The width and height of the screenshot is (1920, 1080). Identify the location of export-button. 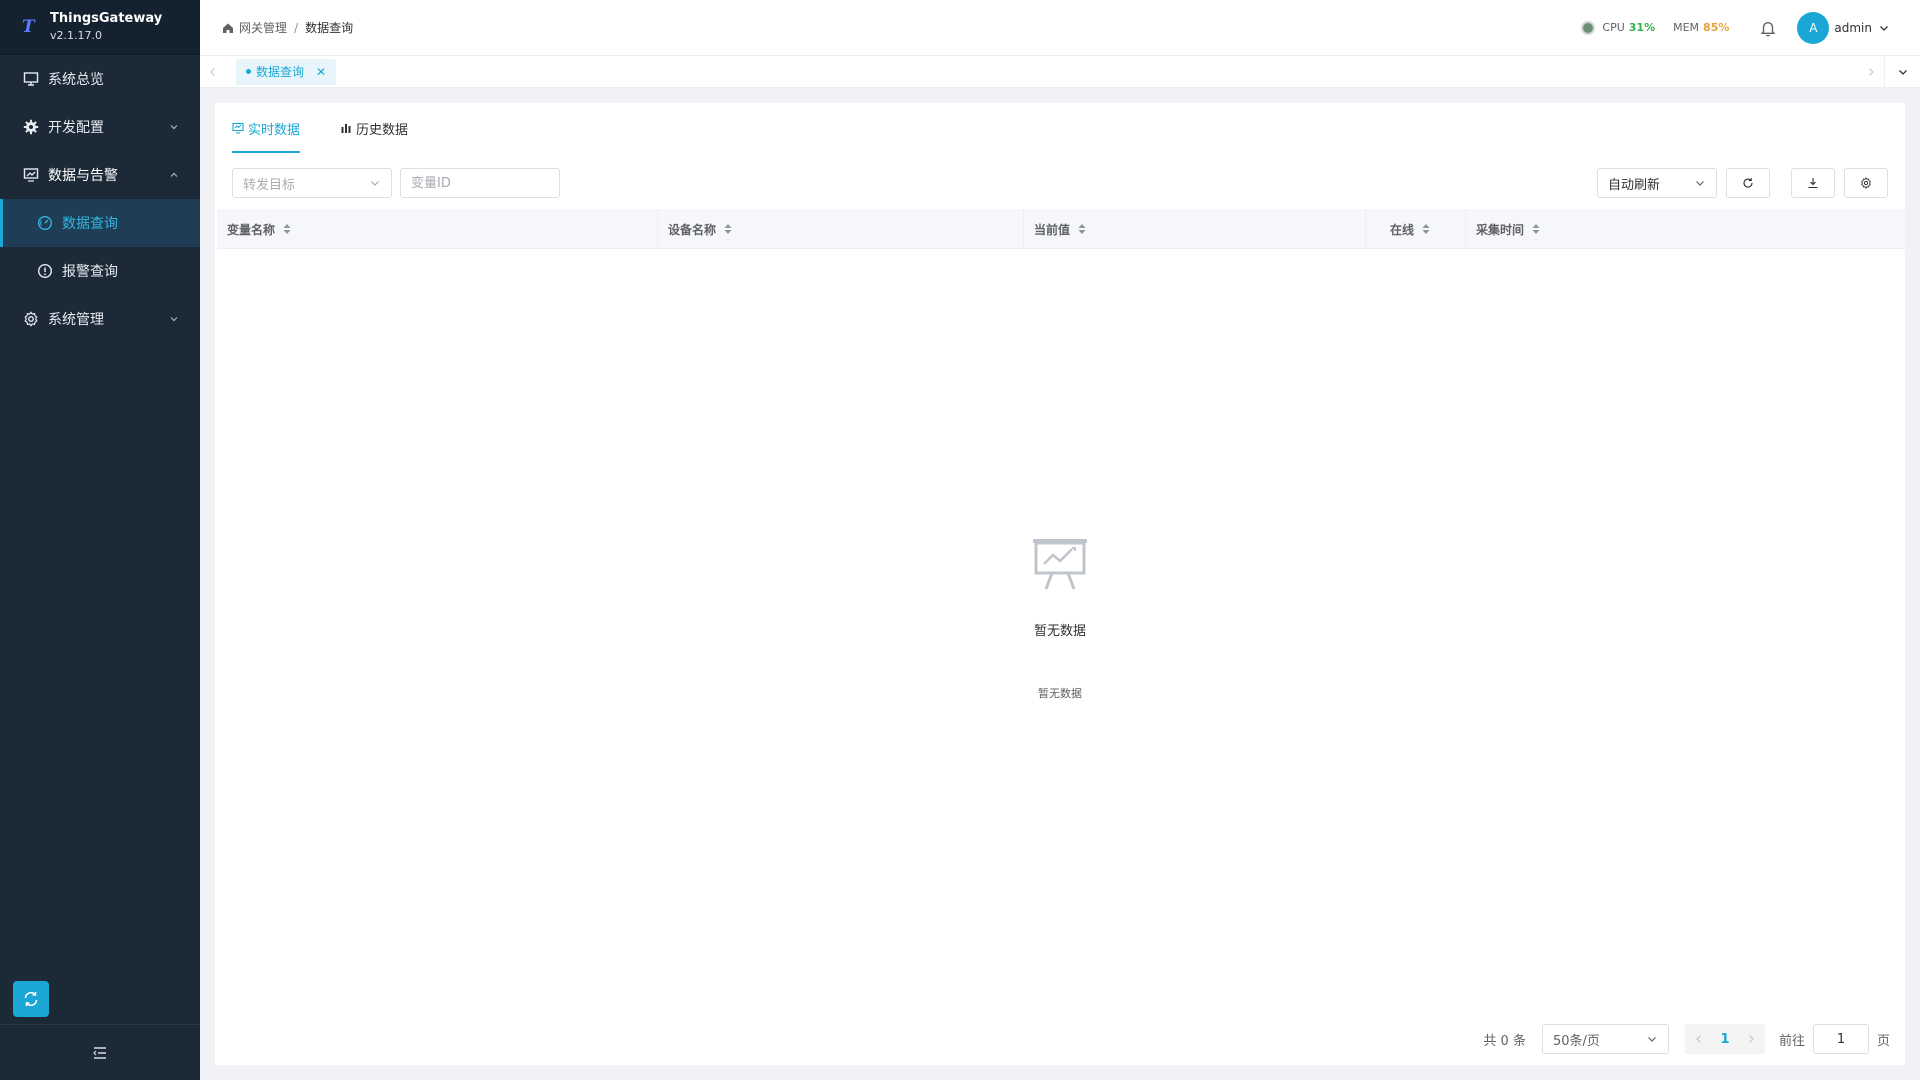
(1813, 183).